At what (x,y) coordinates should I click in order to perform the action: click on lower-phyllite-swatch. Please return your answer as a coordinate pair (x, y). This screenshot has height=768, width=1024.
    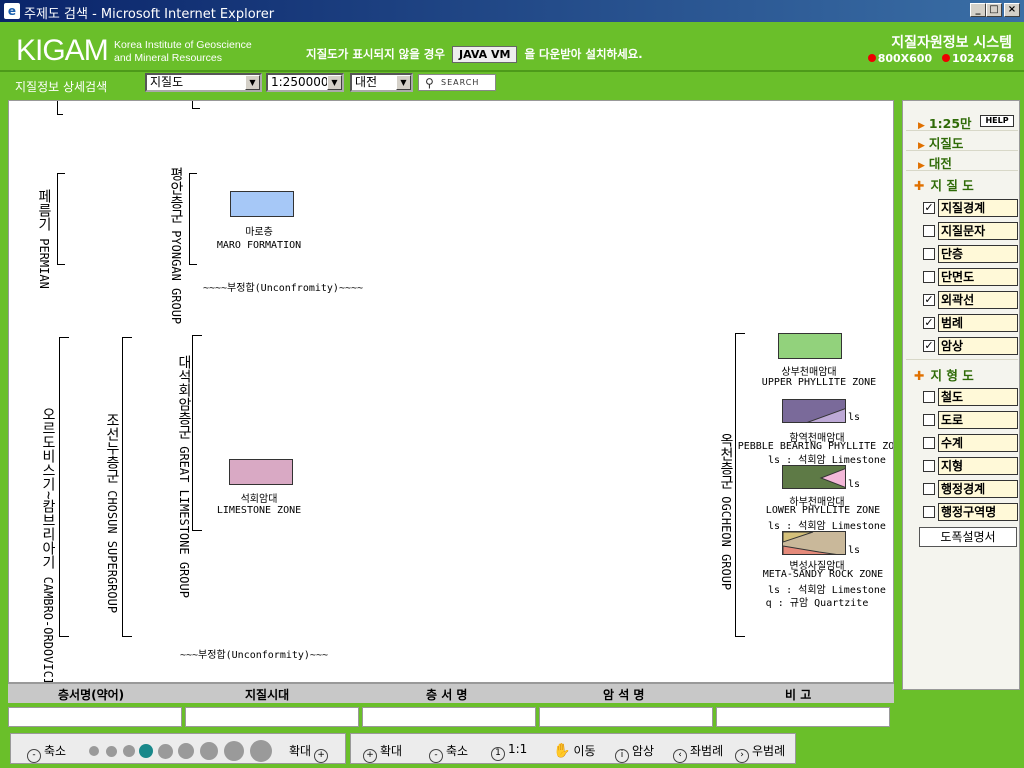
    Looking at the image, I should click on (814, 477).